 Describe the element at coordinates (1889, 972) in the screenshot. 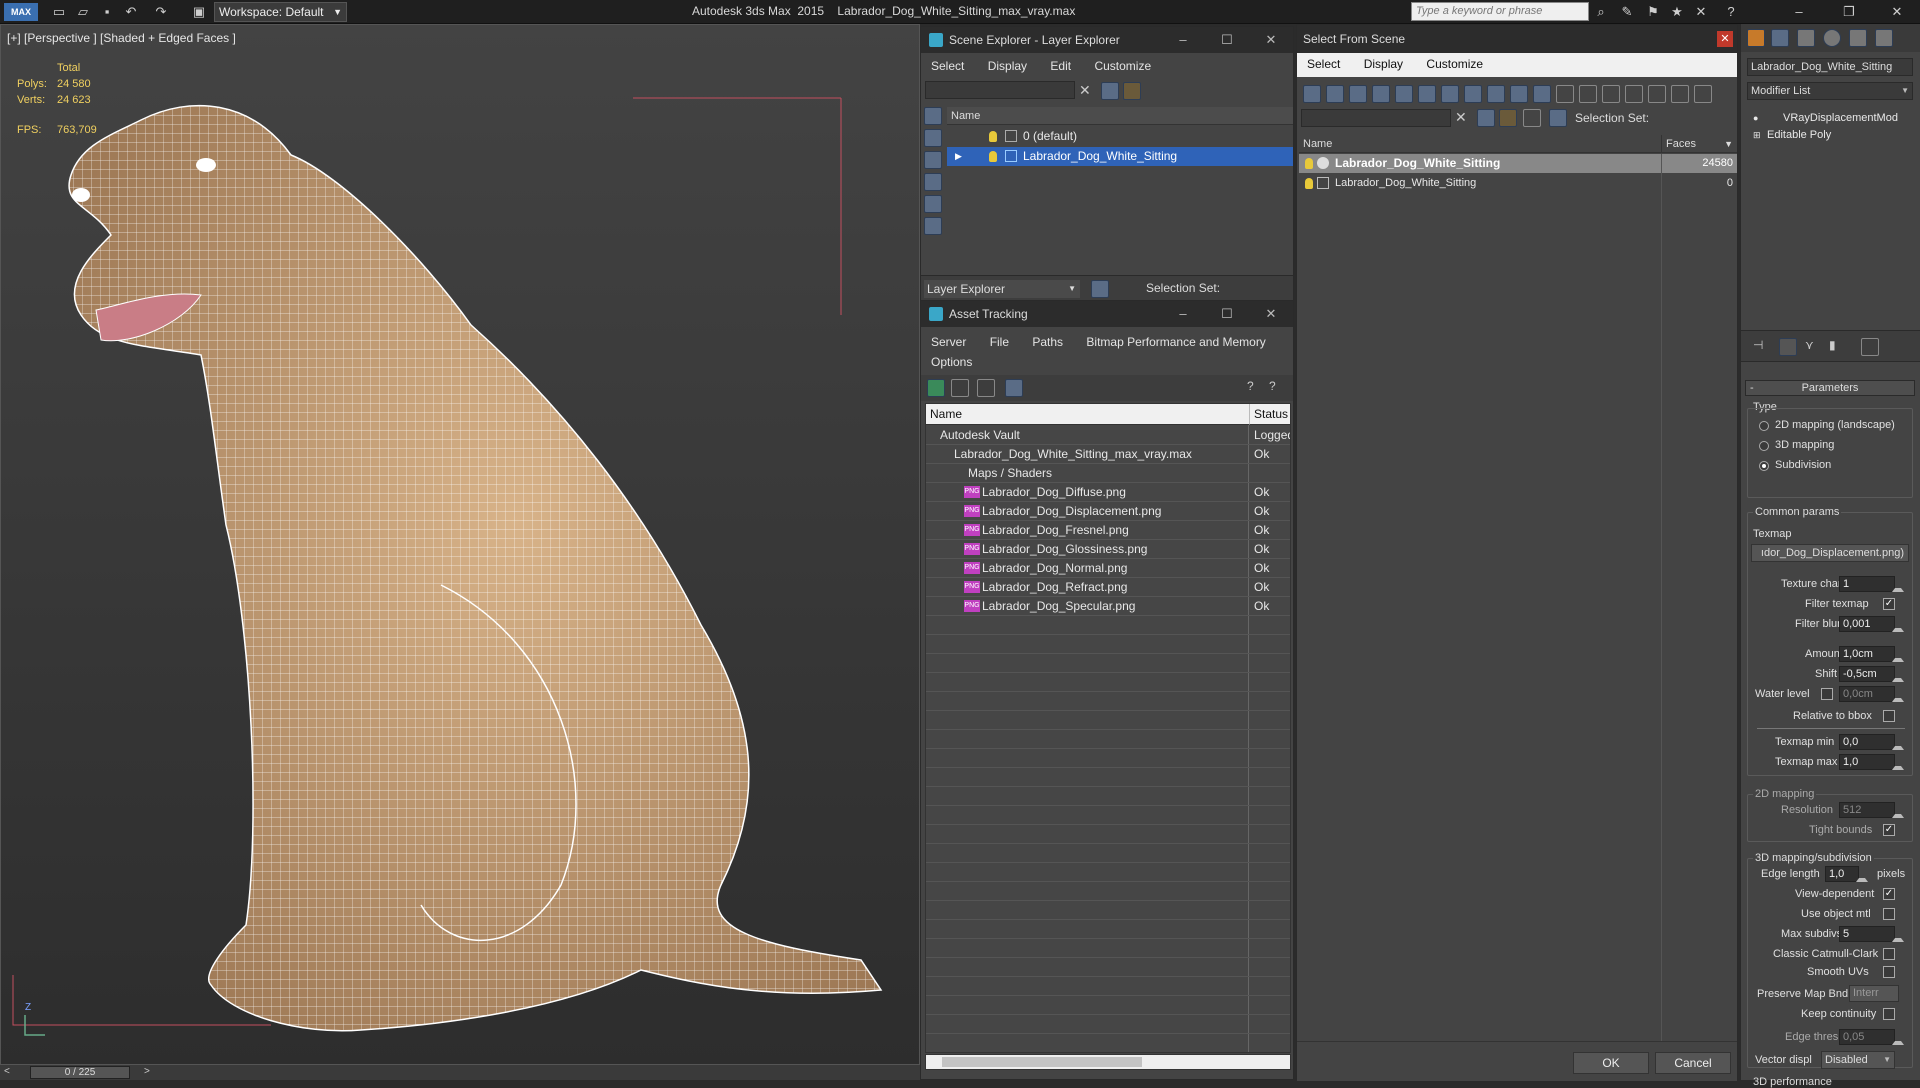

I see `smooth-uvs-checkbox` at that location.